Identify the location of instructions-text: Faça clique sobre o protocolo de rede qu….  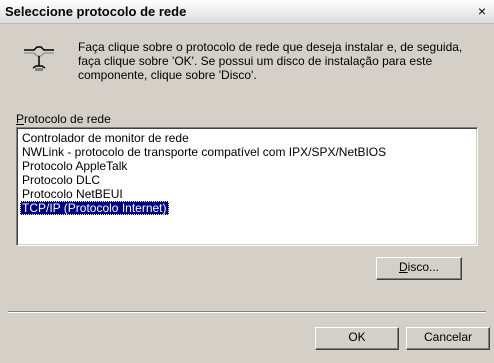
(270, 61).